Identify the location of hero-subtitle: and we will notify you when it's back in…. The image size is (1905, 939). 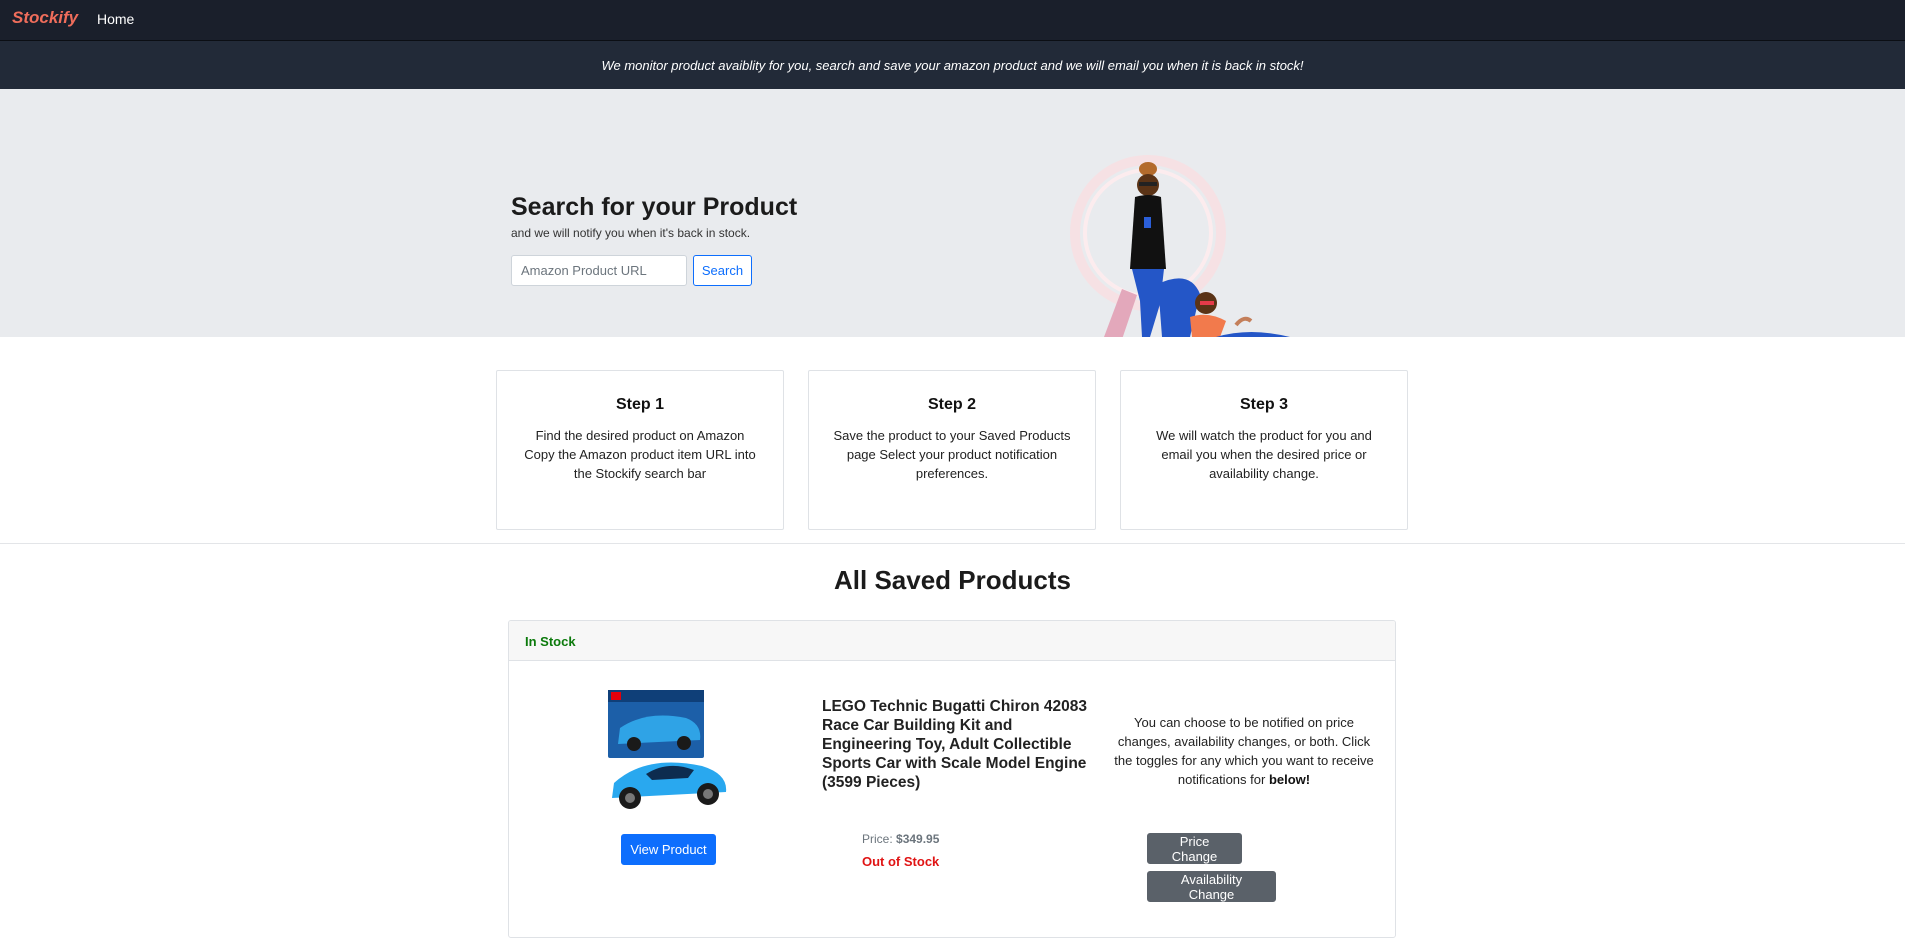
(631, 233).